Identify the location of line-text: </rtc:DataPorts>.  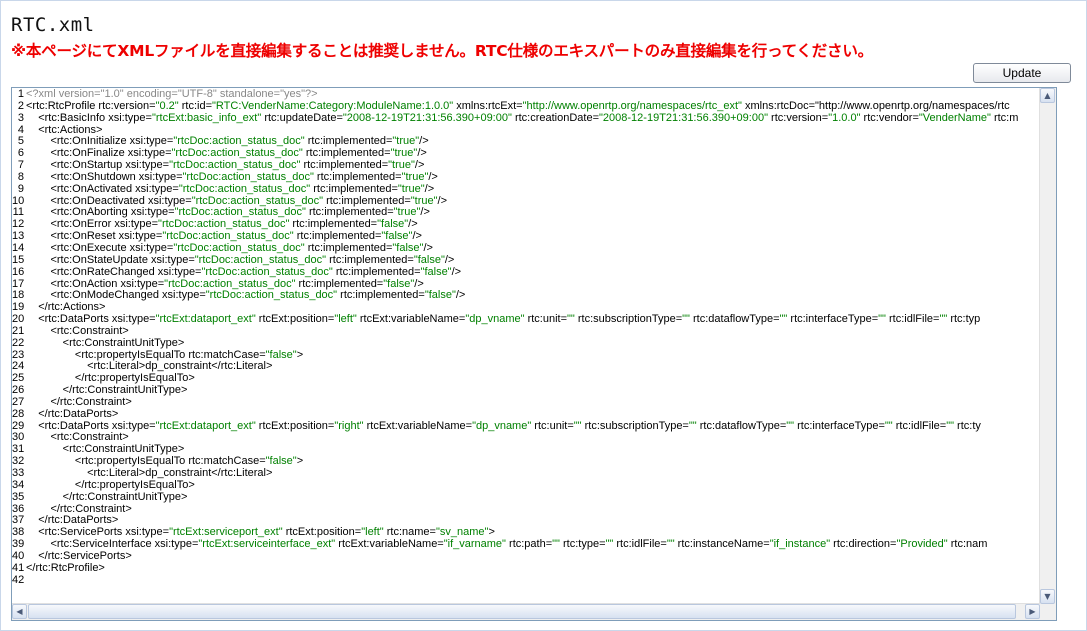
(72, 413).